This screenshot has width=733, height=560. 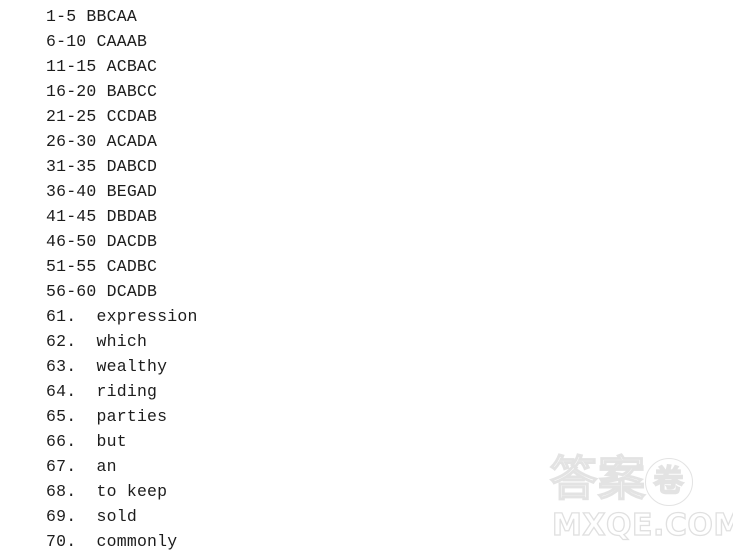 I want to click on answer-item-word: to keep, so click(x=132, y=491).